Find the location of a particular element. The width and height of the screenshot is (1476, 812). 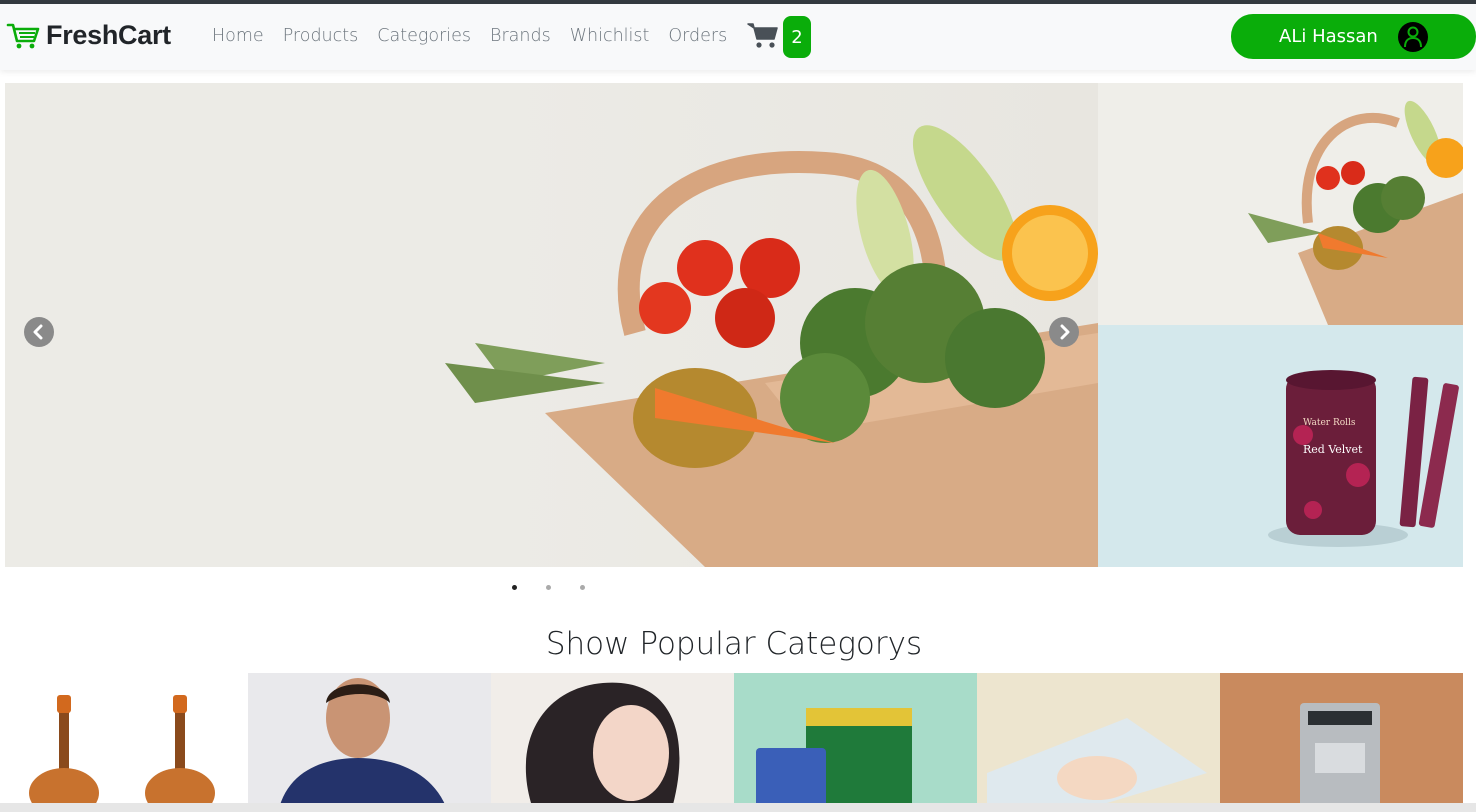

cart-button: 2 is located at coordinates (779, 37).